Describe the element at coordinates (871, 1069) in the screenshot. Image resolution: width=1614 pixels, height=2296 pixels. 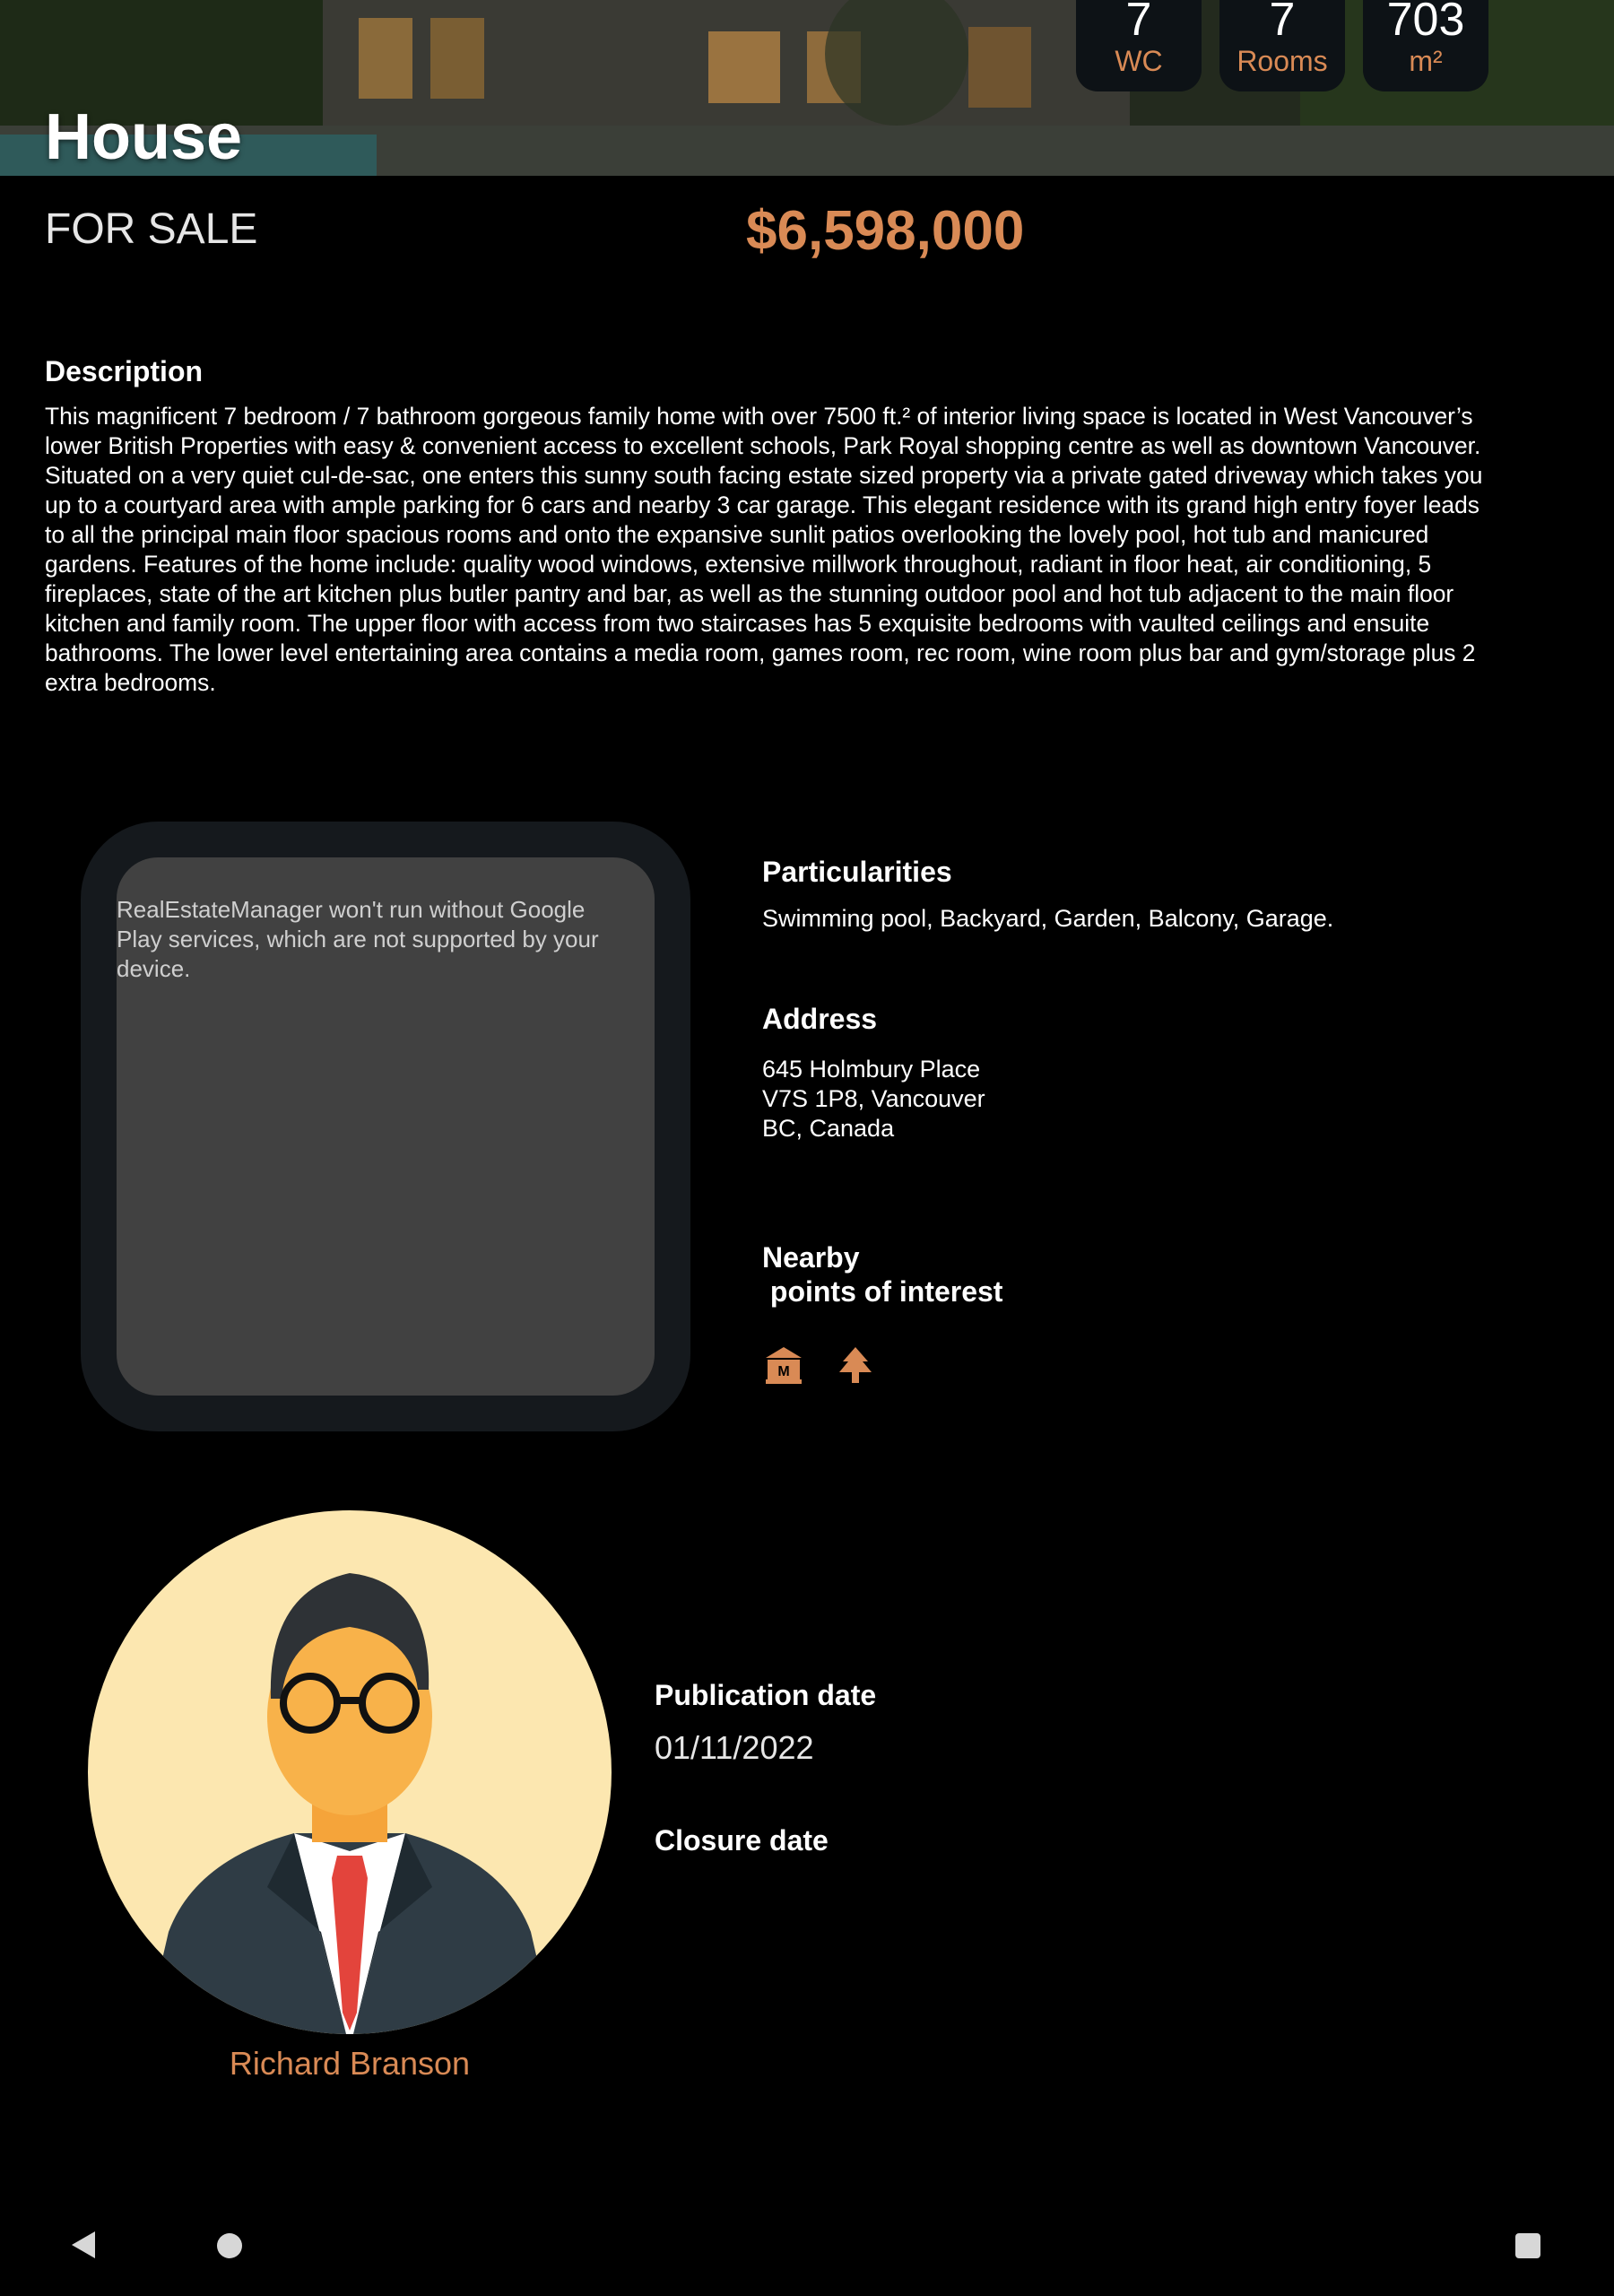
I see `address-line1: 645 Holmbury Place` at that location.